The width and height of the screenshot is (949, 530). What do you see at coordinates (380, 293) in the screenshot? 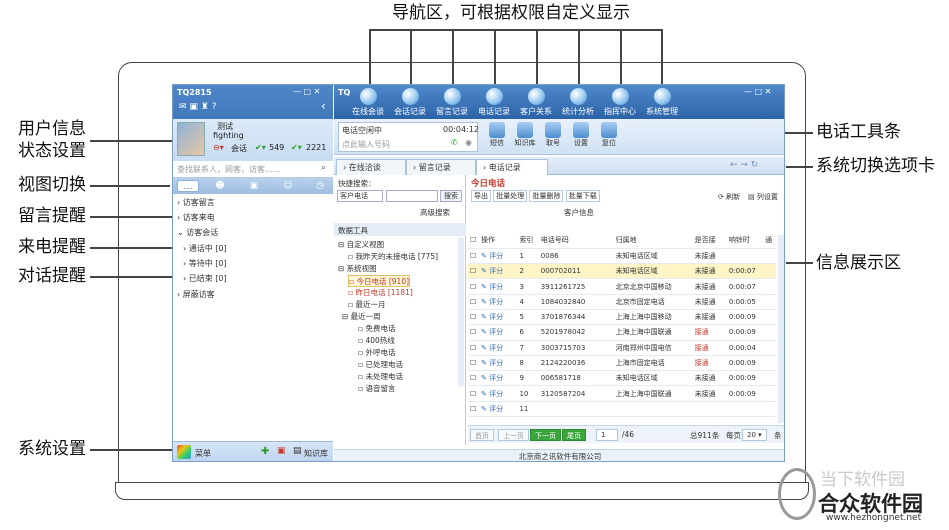
I see `tree-item: ▫ 昨日电话 [1181]` at bounding box center [380, 293].